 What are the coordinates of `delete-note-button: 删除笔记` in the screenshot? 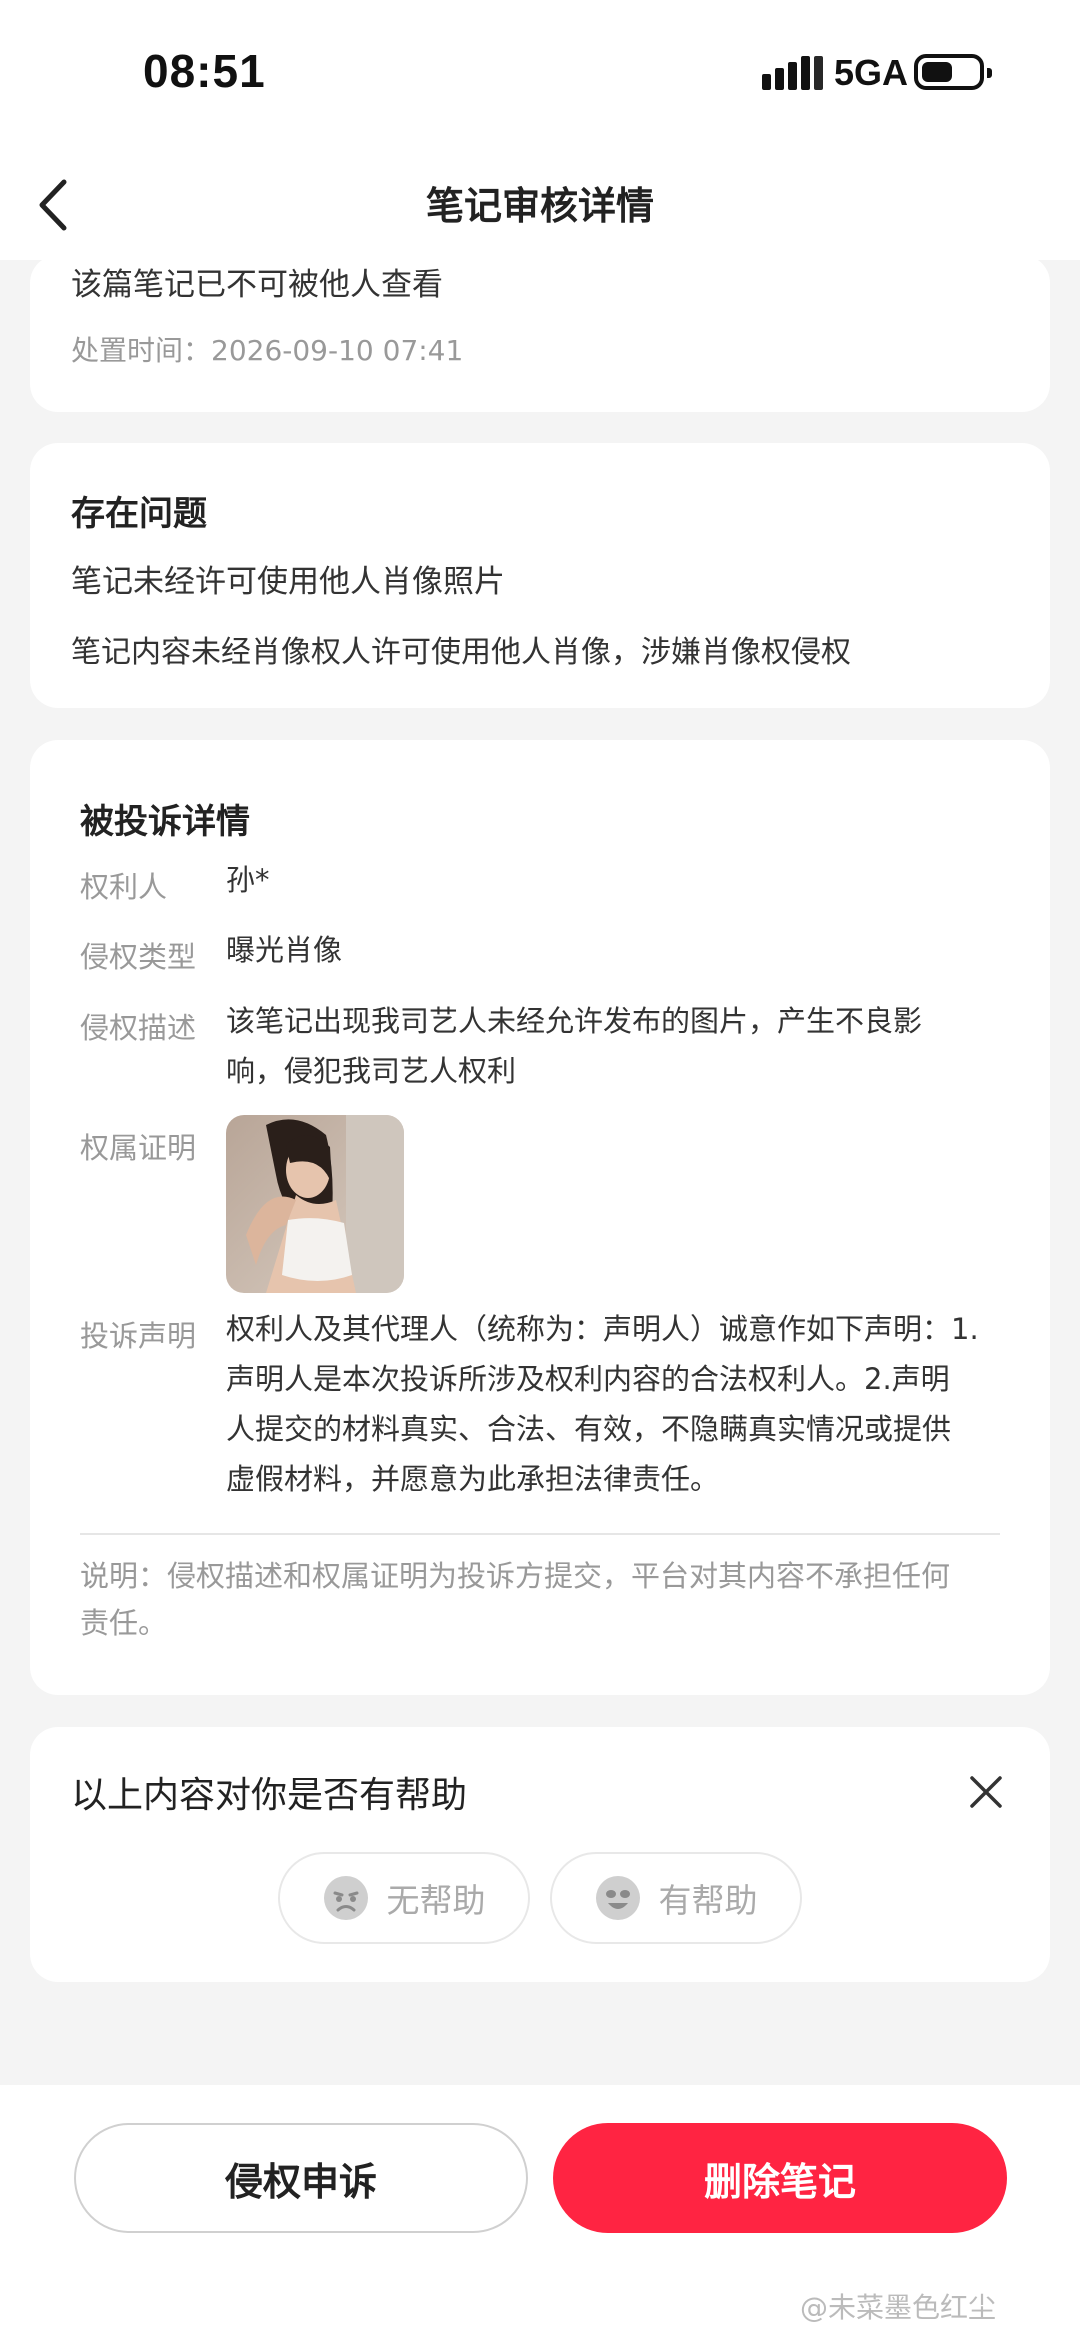 It's located at (780, 2178).